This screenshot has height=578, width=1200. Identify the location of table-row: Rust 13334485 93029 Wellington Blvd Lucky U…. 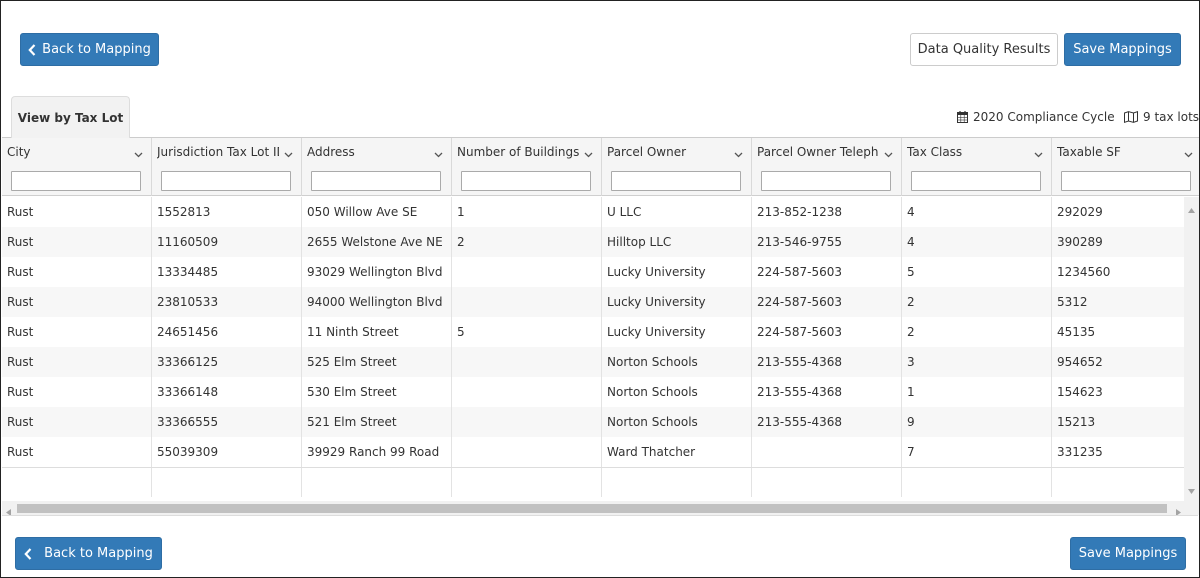
(600, 272).